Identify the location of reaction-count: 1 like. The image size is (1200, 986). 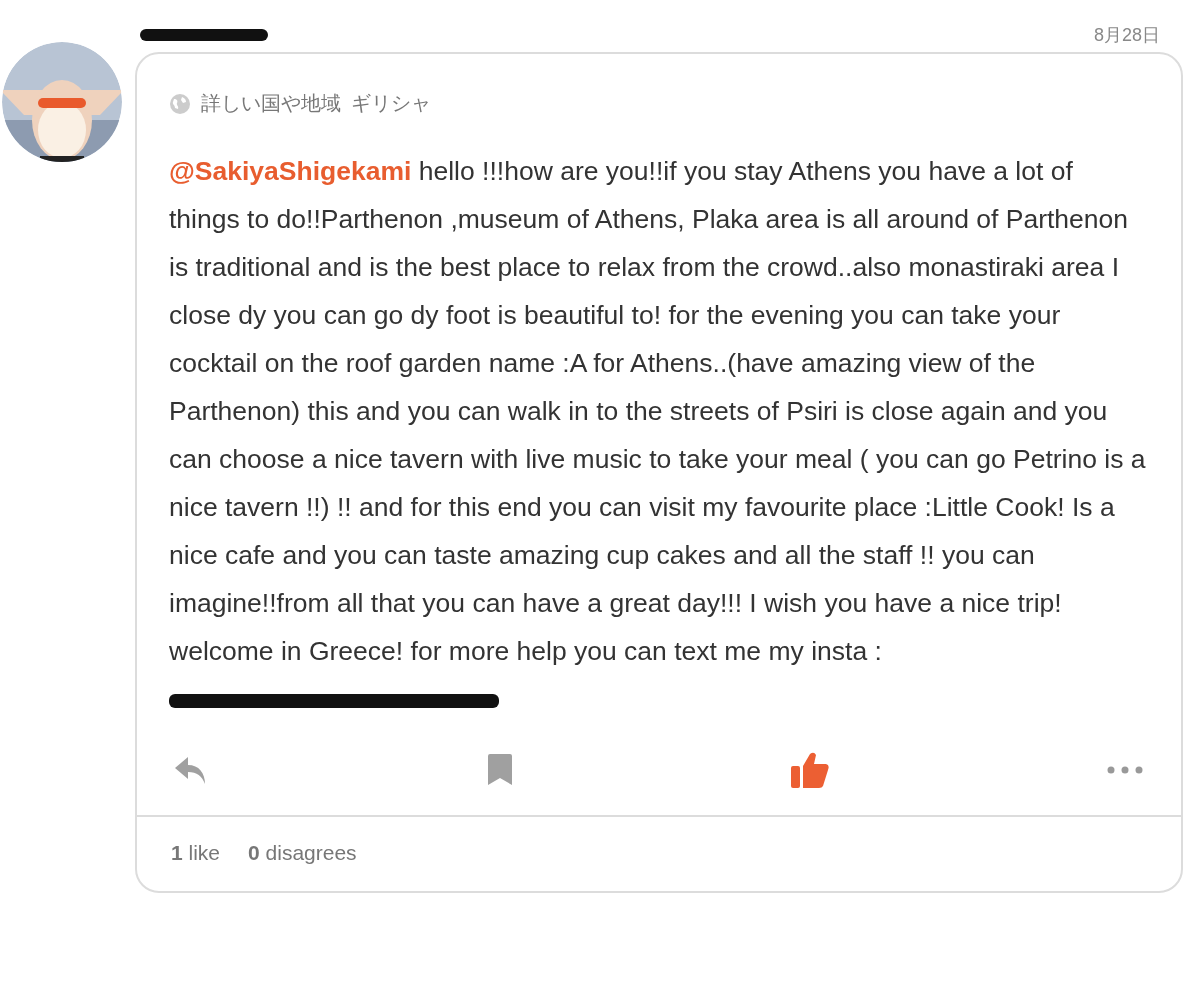
(196, 853).